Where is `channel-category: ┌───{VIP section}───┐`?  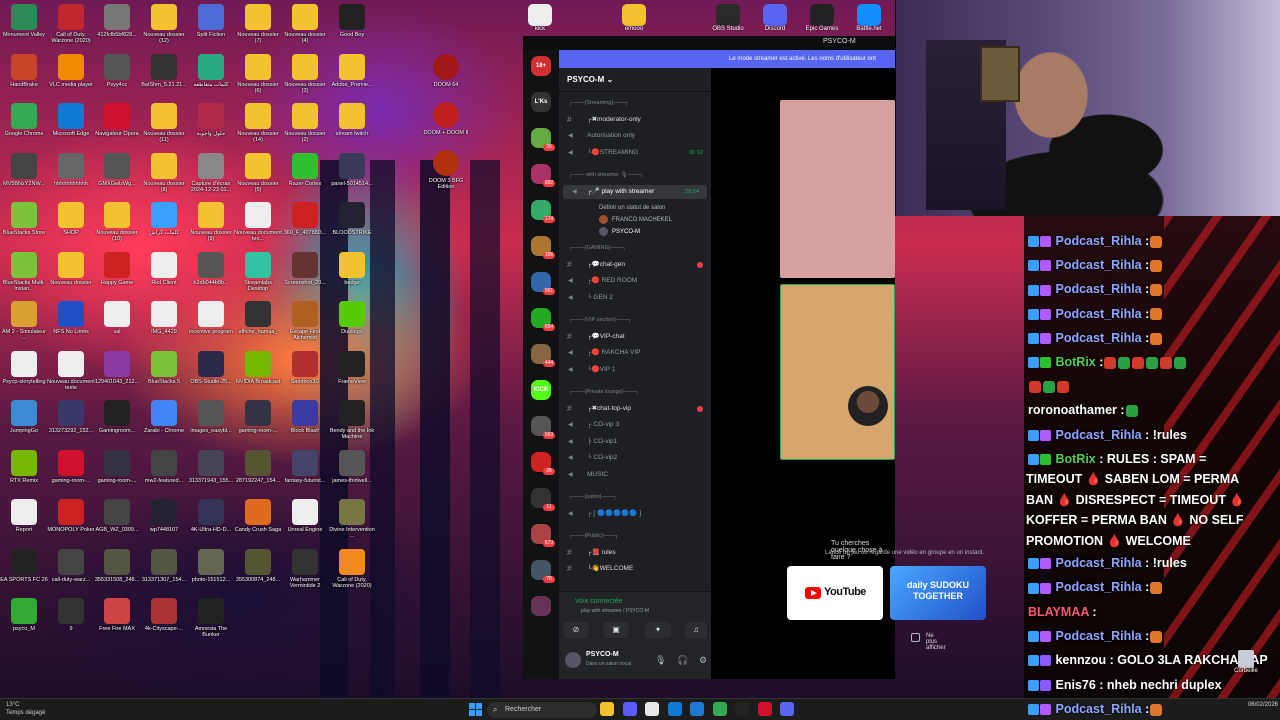
channel-category: ┌───{VIP section}───┐ is located at coordinates (635, 320).